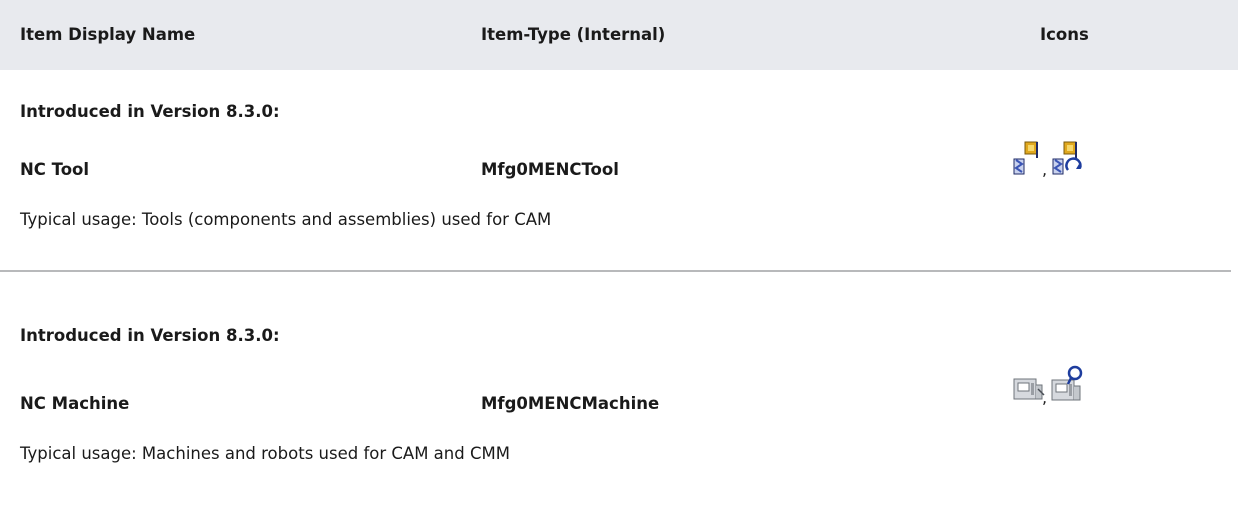 The width and height of the screenshot is (1238, 508). I want to click on item-type: Mfg0MENCMachine, so click(570, 403).